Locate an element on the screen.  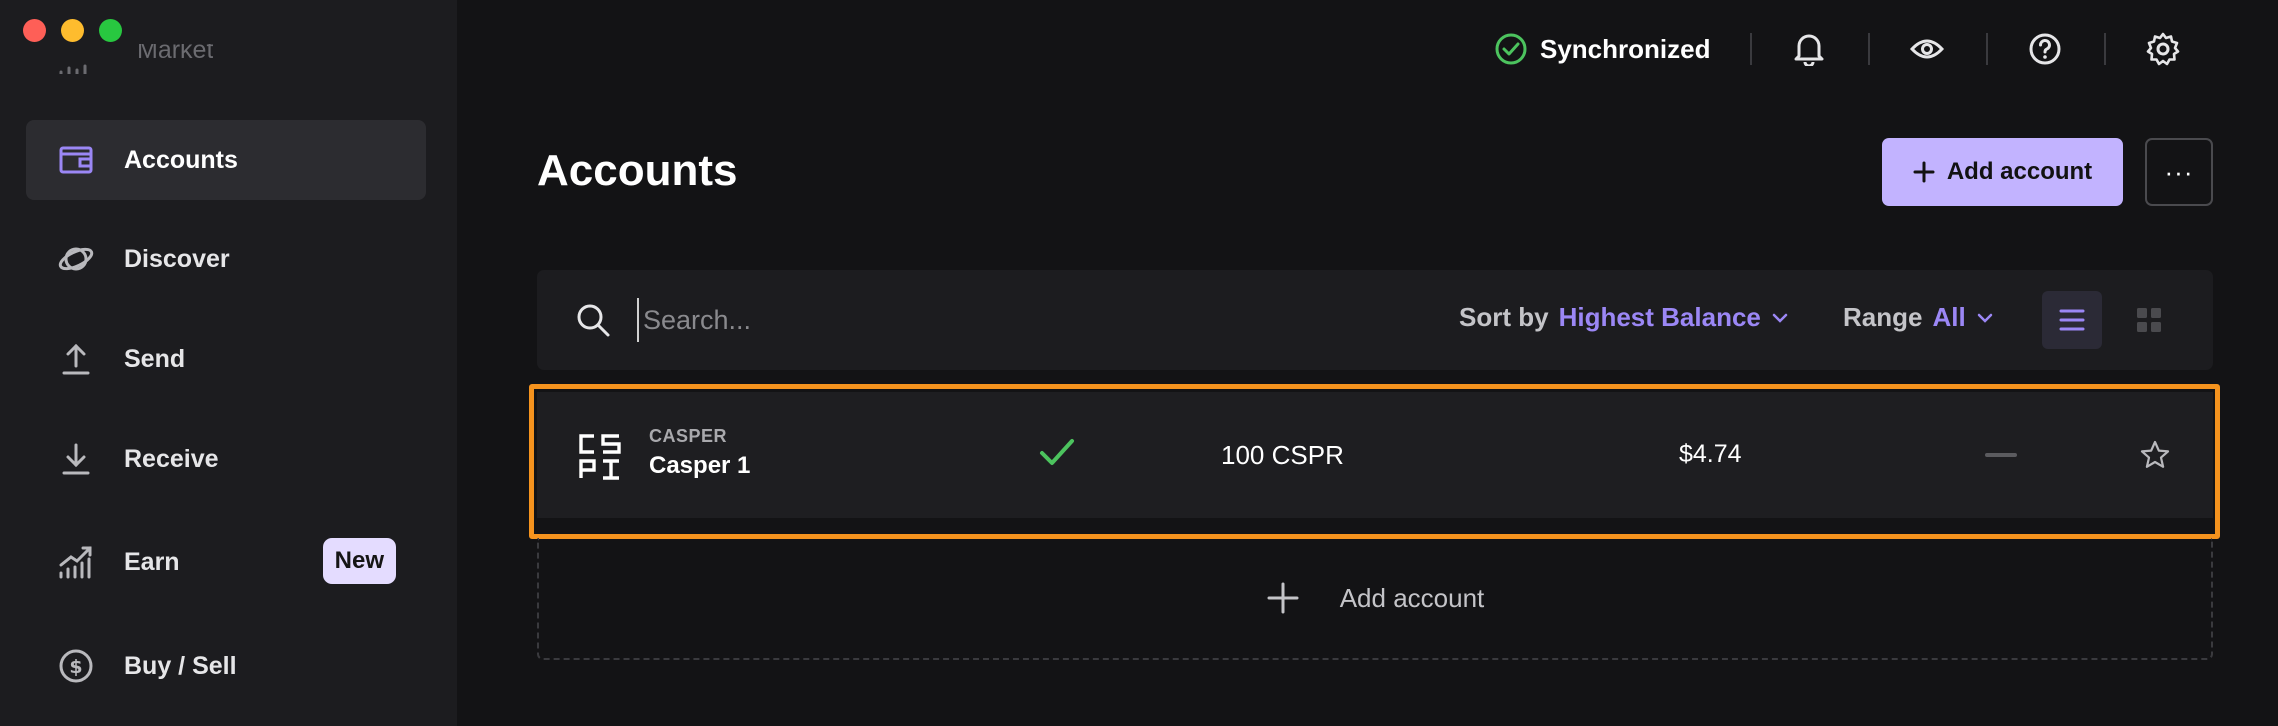
discreet-mode-button is located at coordinates (1927, 49).